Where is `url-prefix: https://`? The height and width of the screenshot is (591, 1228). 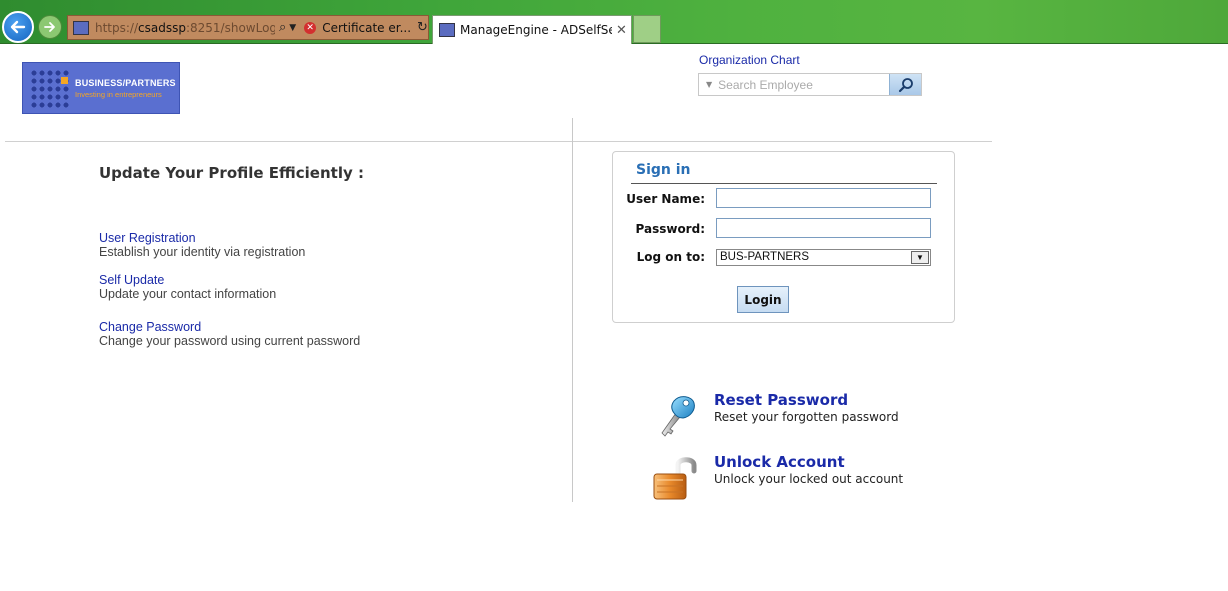 url-prefix: https:// is located at coordinates (117, 27).